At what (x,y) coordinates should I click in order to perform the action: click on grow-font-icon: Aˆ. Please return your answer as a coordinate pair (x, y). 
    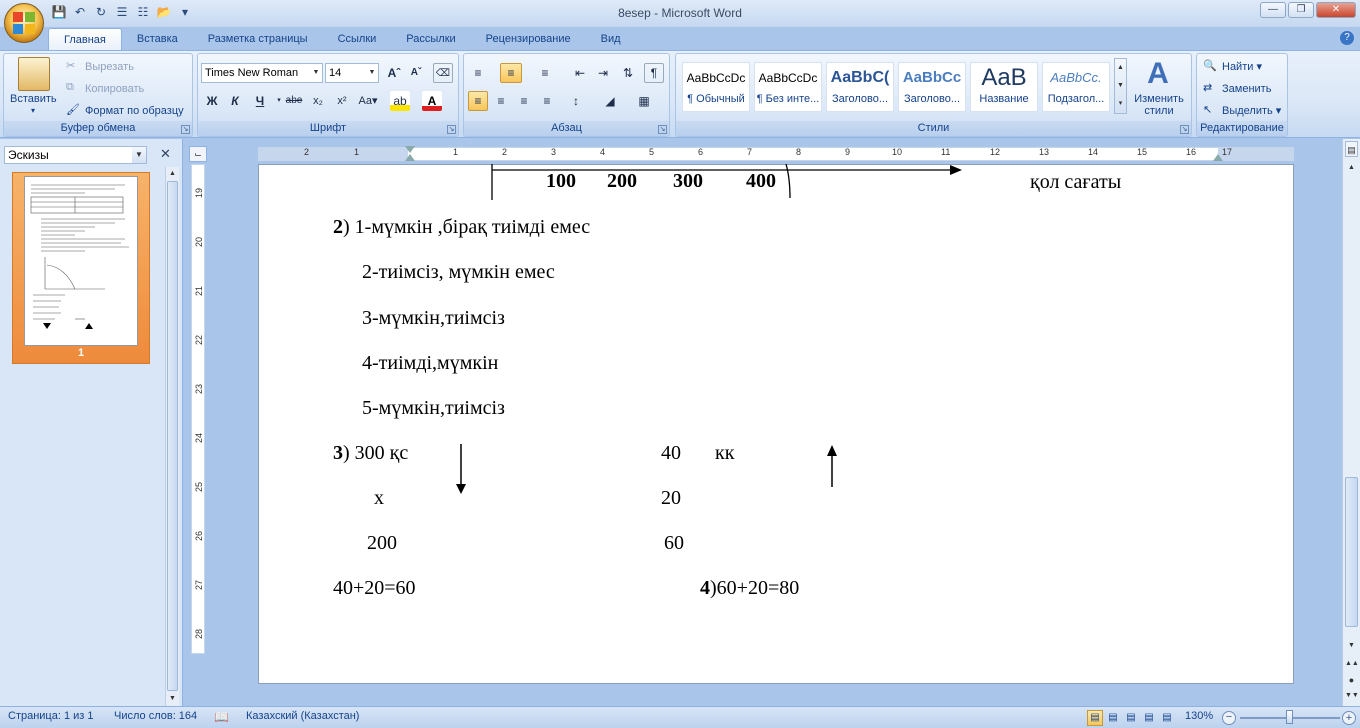
    Looking at the image, I should click on (394, 73).